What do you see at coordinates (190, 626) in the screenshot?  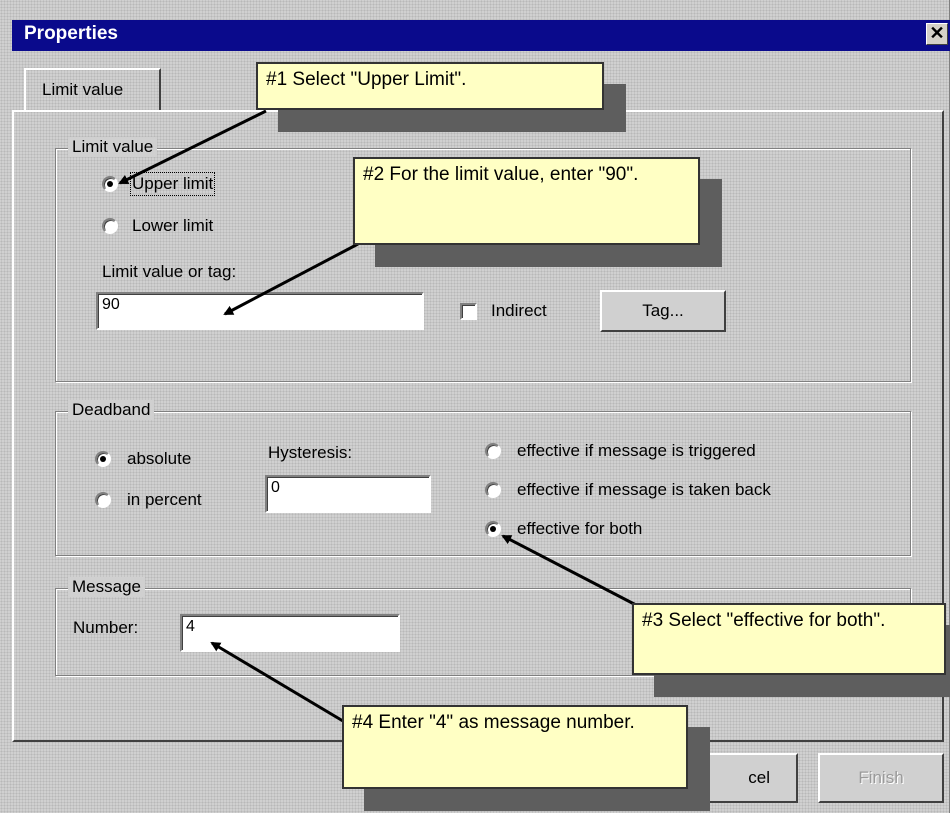 I see `message-number-text: 4` at bounding box center [190, 626].